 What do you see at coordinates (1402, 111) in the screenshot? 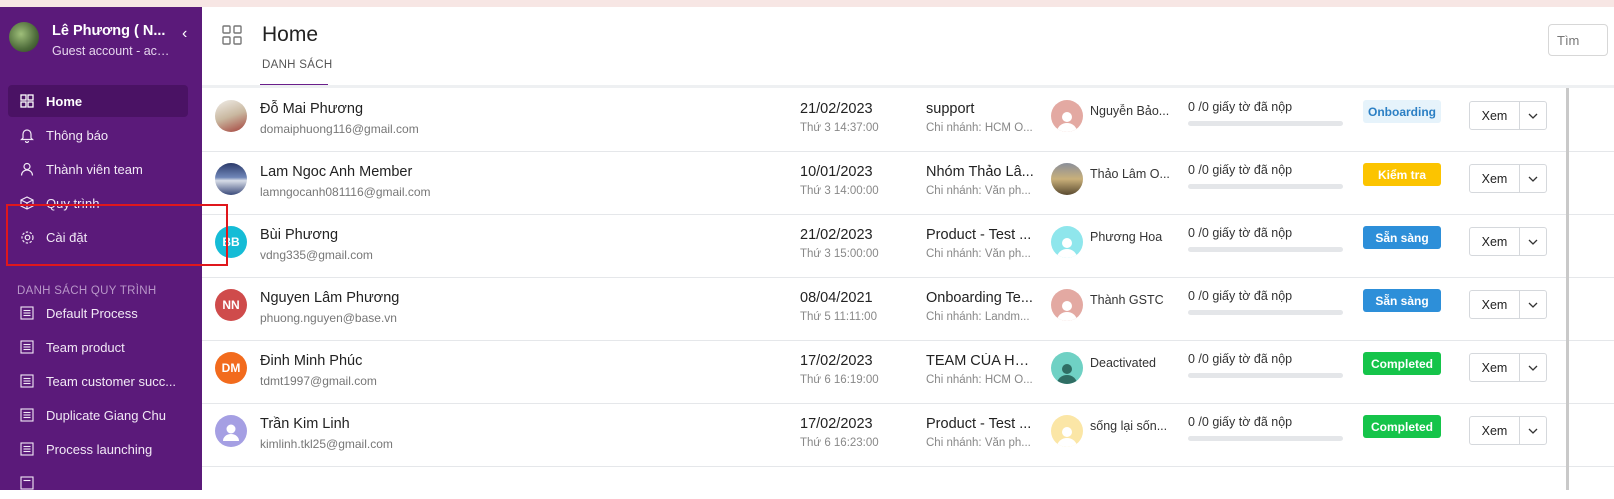
I see `status-badge: Onboarding` at bounding box center [1402, 111].